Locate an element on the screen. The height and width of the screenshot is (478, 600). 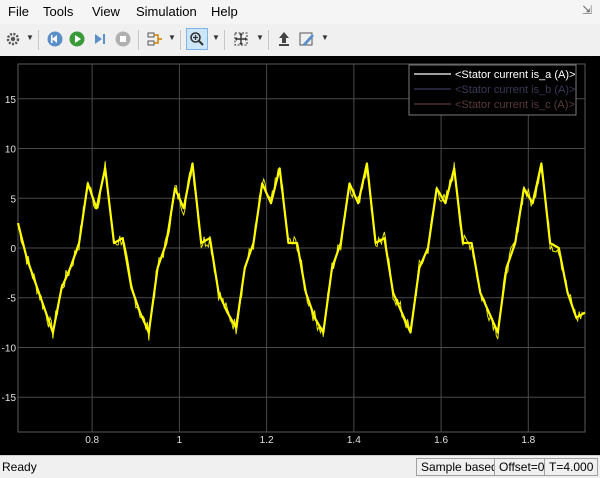
x-tick-label: 1 is located at coordinates (180, 440).